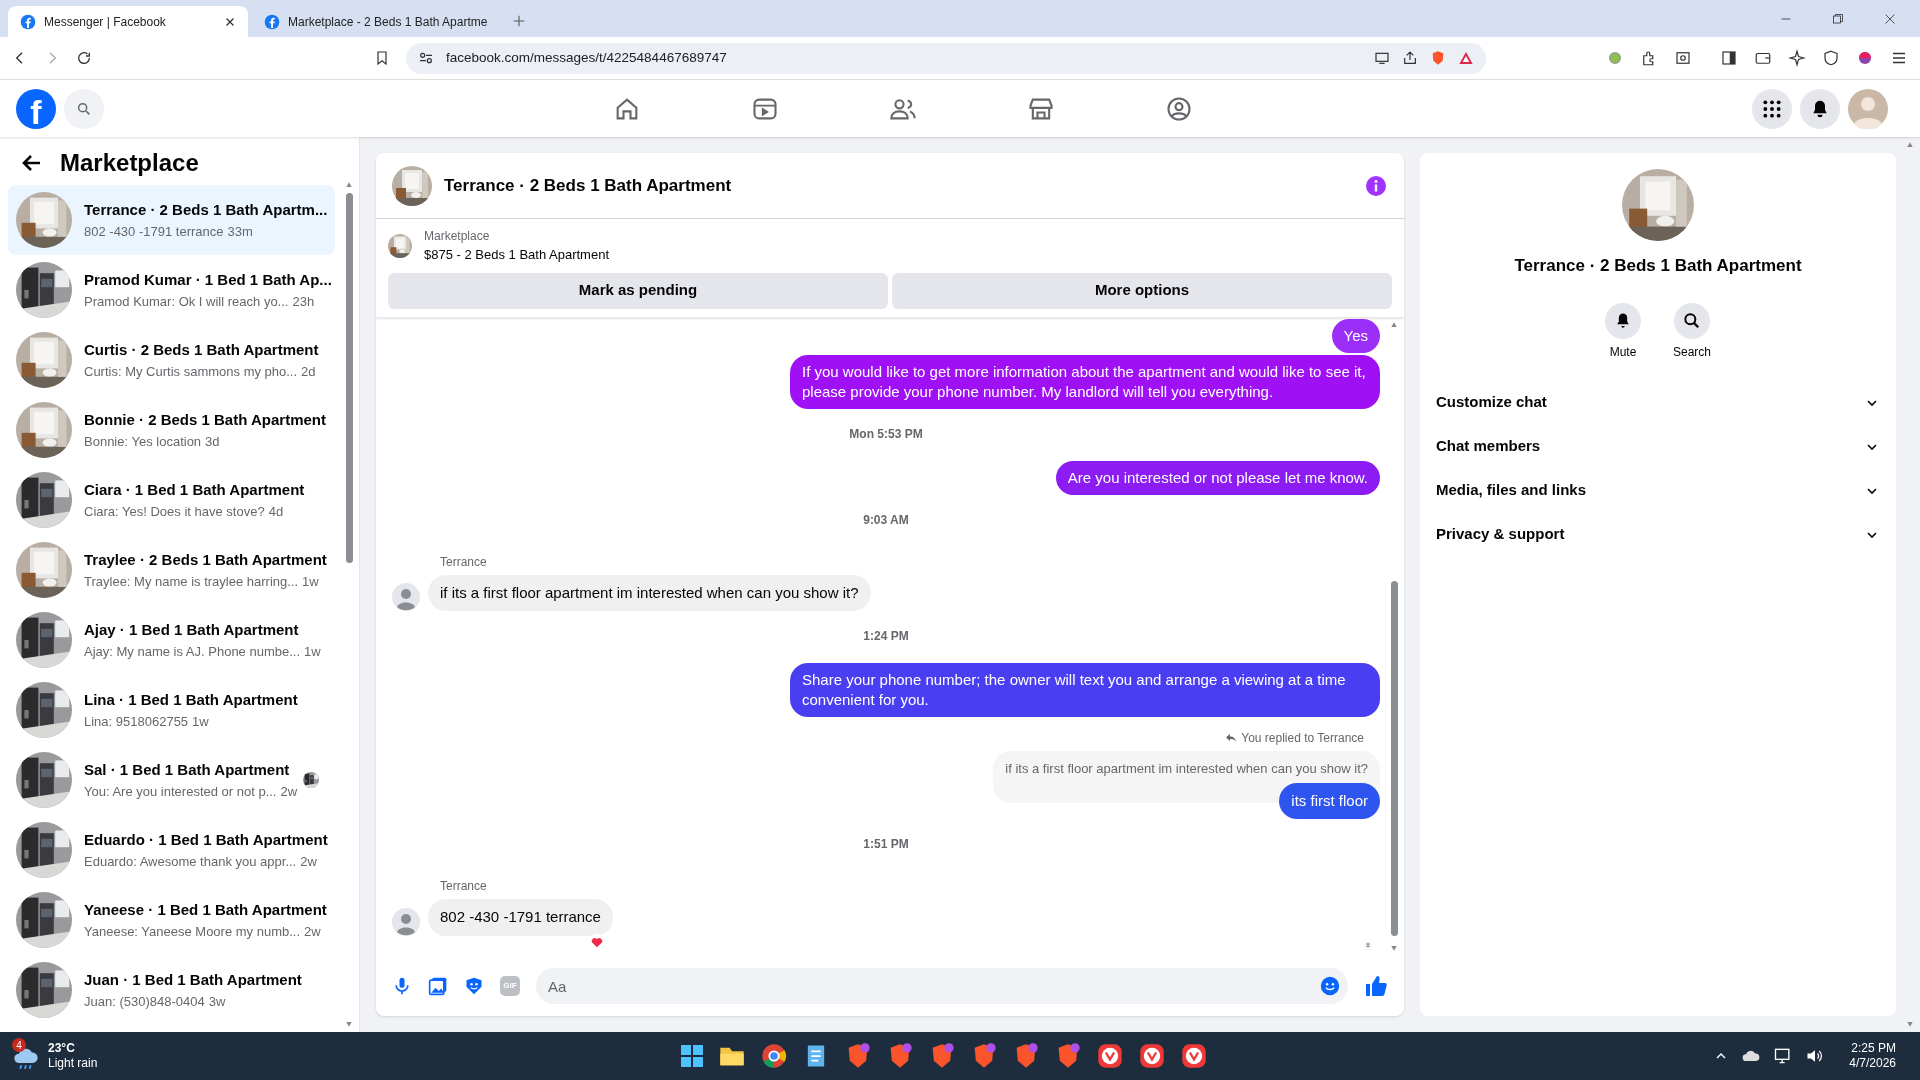  What do you see at coordinates (36, 108) in the screenshot?
I see `facebook-logo: f` at bounding box center [36, 108].